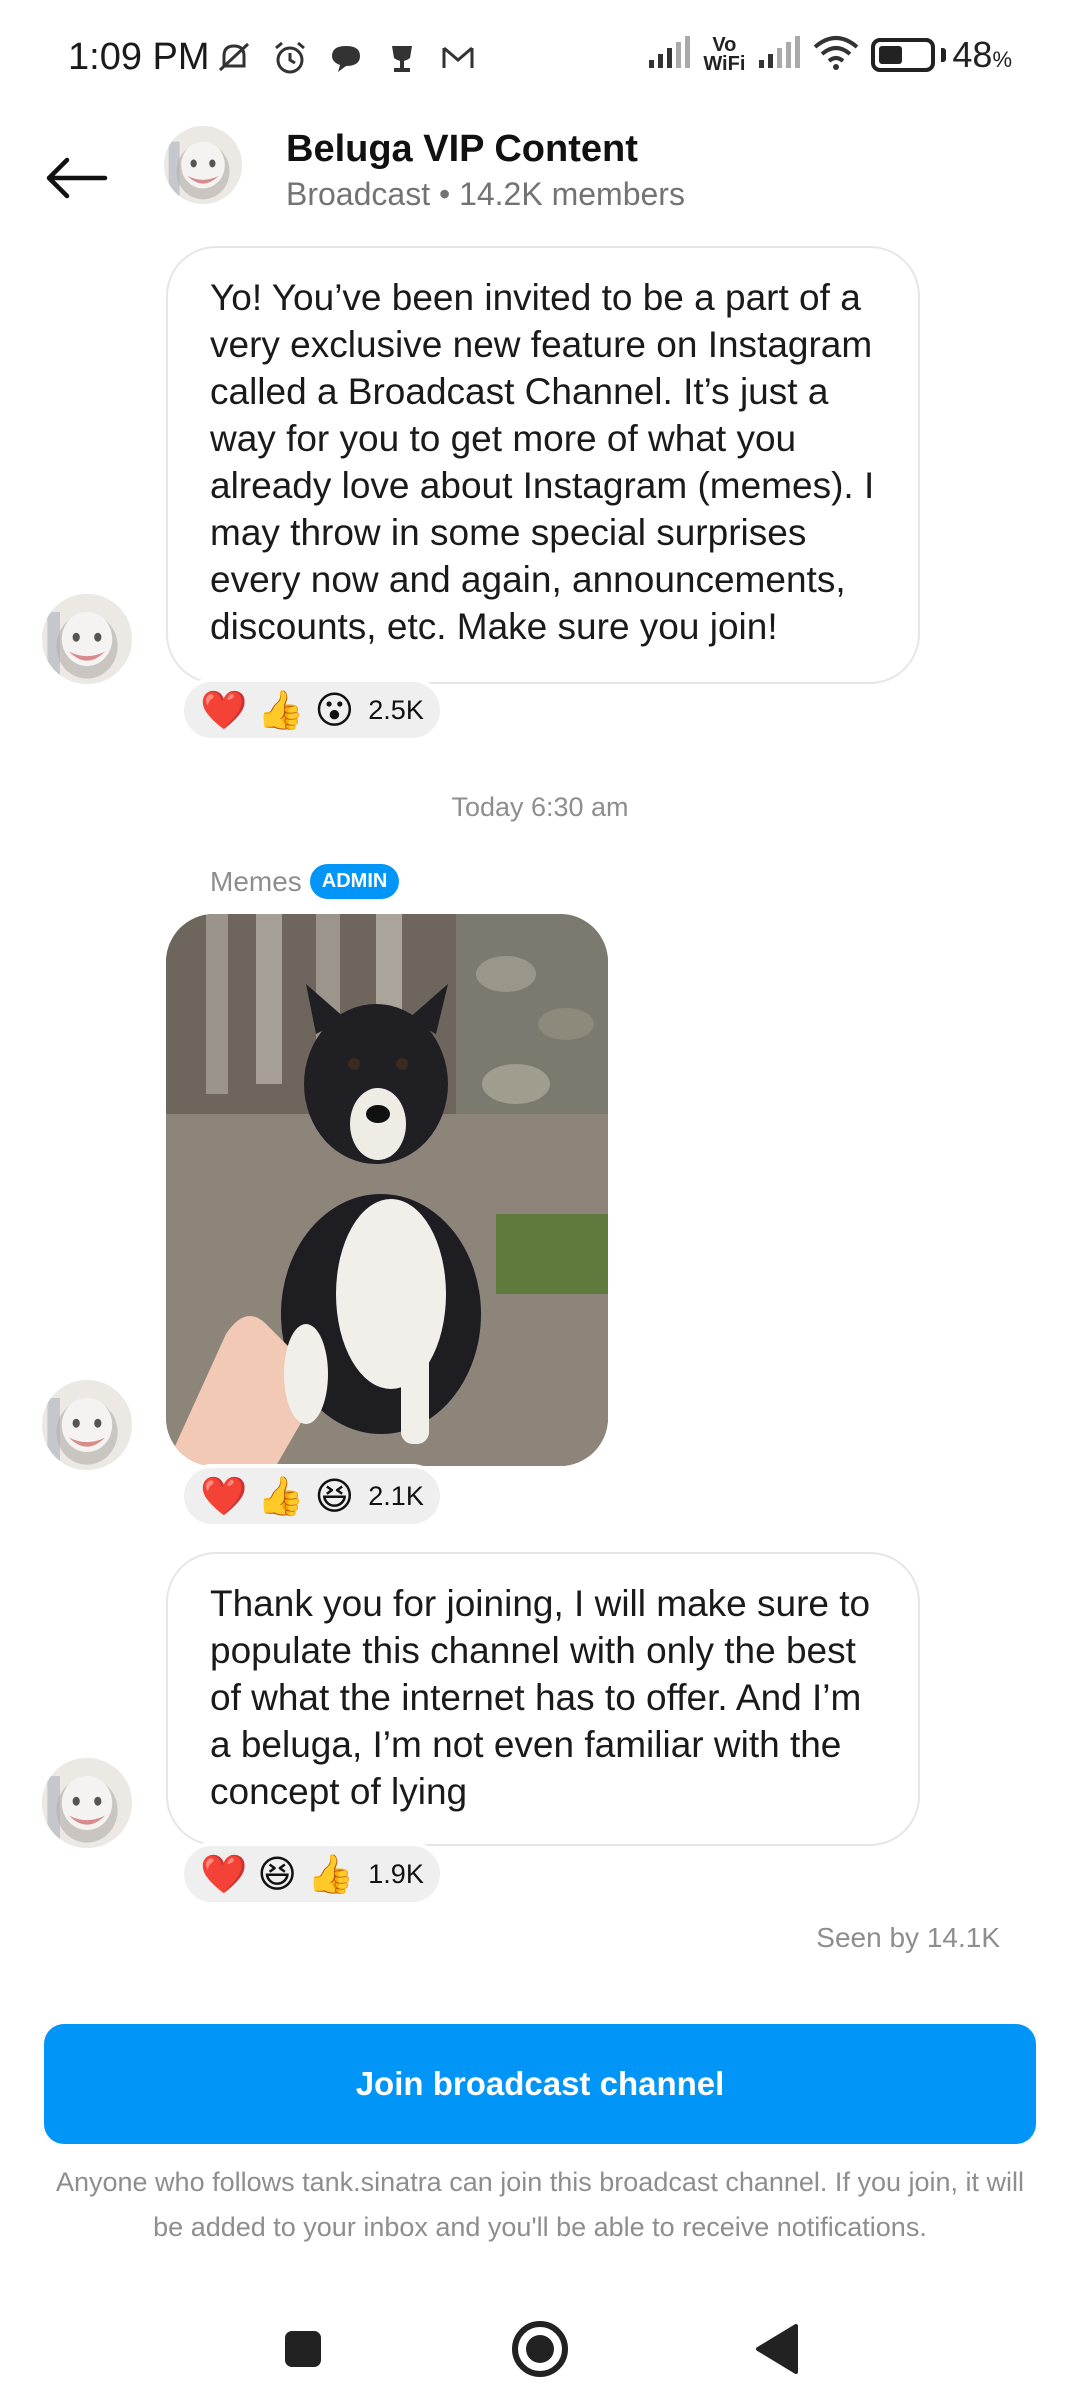 This screenshot has height=2400, width=1080. I want to click on status-time: 1:09 PM, so click(139, 57).